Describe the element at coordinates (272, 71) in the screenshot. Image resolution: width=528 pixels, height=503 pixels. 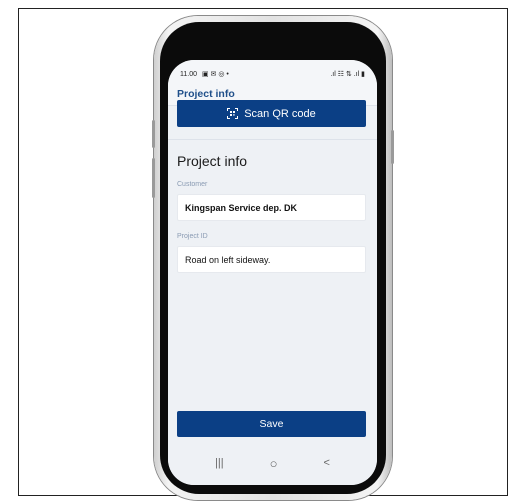
I see `status-bar: 11.00 ▣ ✉ ◎ • .ıl ☷ ⇅ .ıl ▮` at that location.